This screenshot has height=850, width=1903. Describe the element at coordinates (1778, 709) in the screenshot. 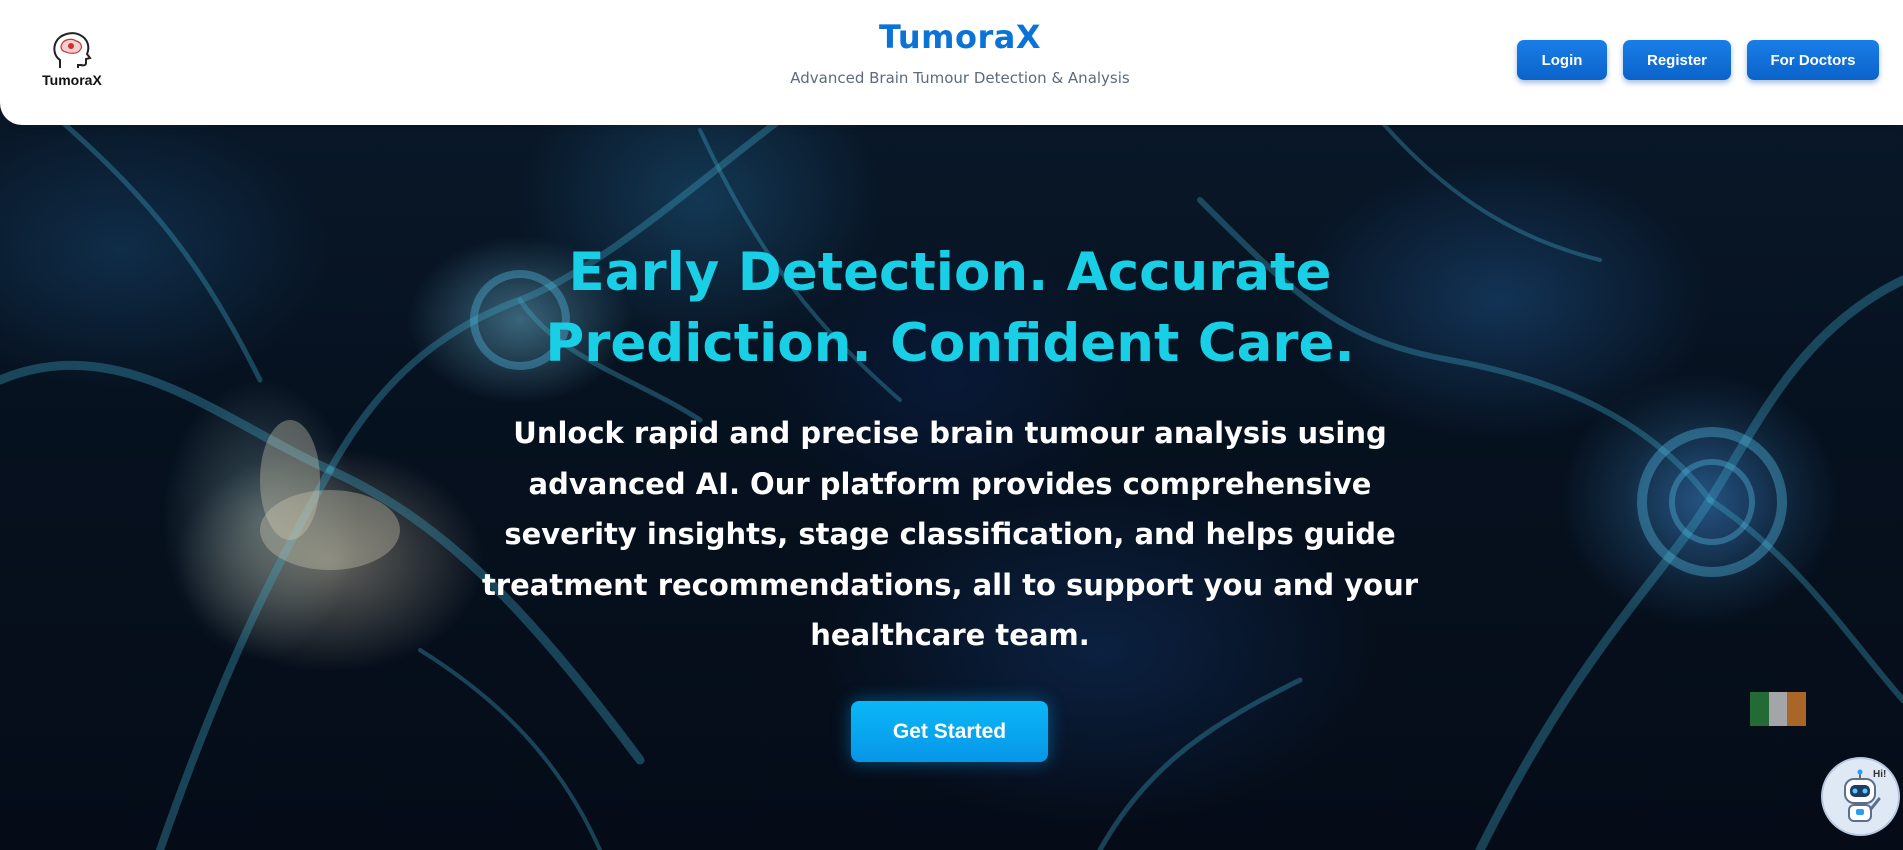

I see `flag-decoration` at that location.